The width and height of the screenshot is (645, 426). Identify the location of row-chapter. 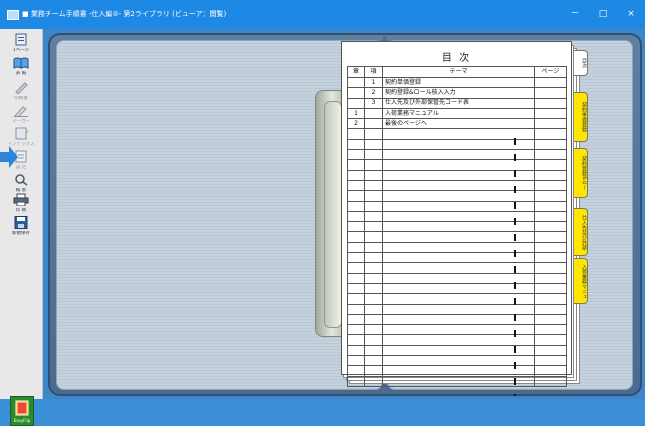
(356, 82).